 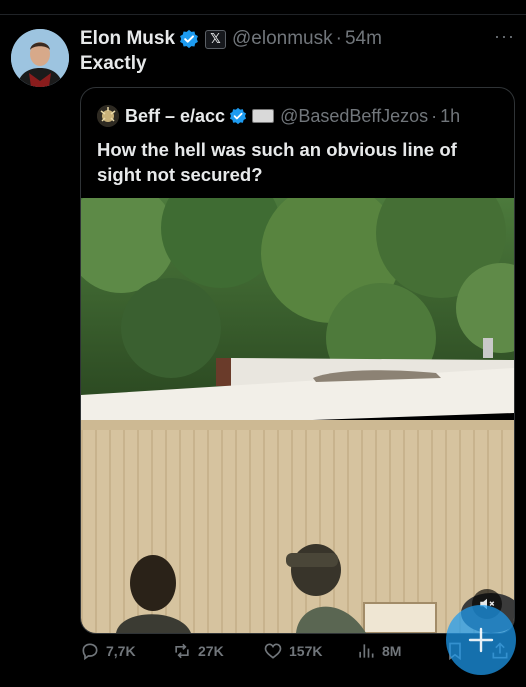 I want to click on avatar, so click(x=40, y=58).